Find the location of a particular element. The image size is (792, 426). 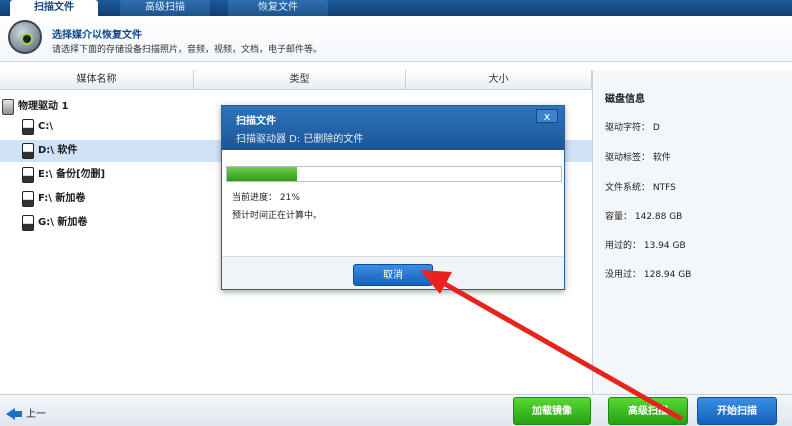

footer-bar: 上一 加载镜像 高级扫描 开始扫描 is located at coordinates (396, 410).